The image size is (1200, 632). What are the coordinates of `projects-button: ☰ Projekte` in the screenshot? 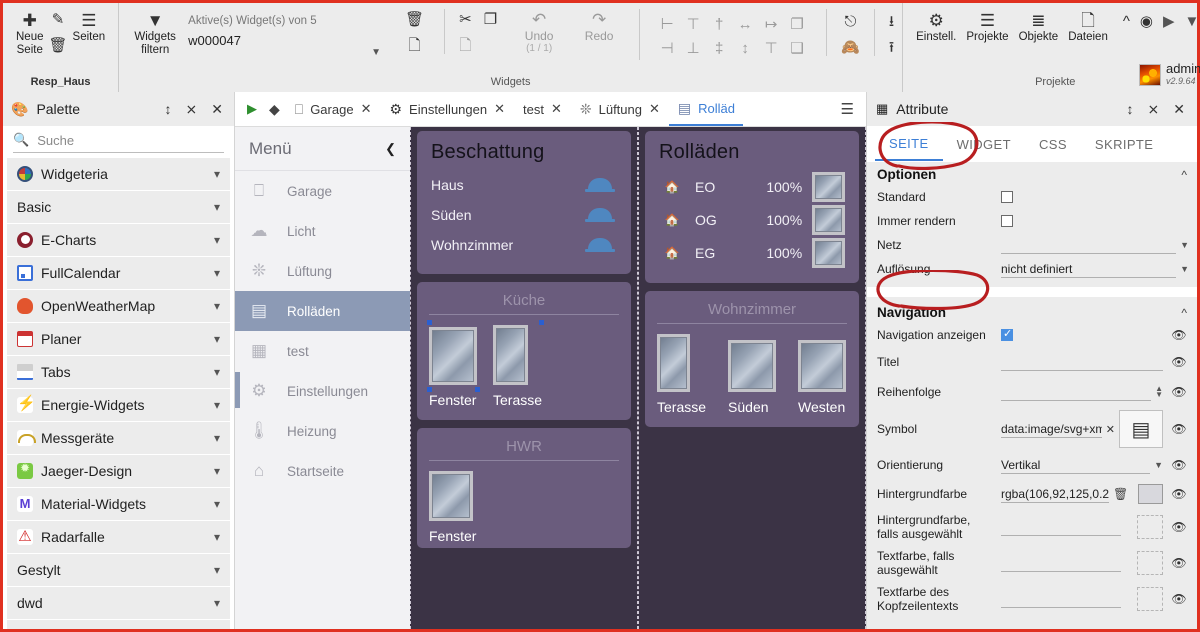 It's located at (987, 27).